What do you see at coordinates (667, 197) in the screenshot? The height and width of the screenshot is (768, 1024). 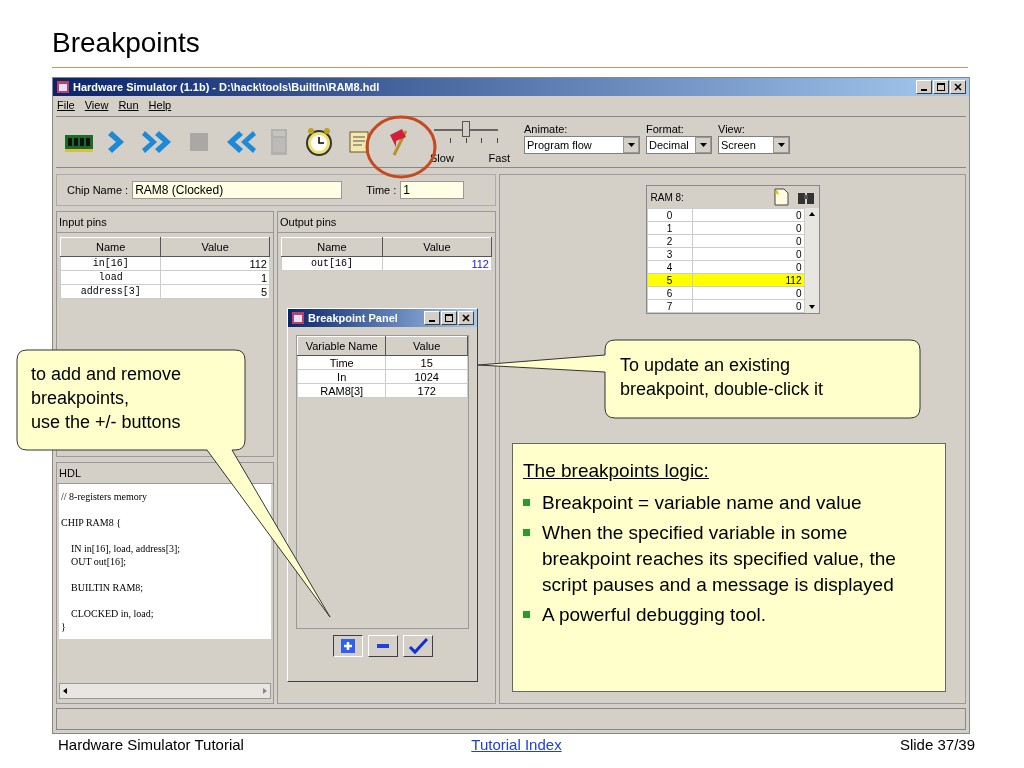 I see `table-title: RAM 8:` at bounding box center [667, 197].